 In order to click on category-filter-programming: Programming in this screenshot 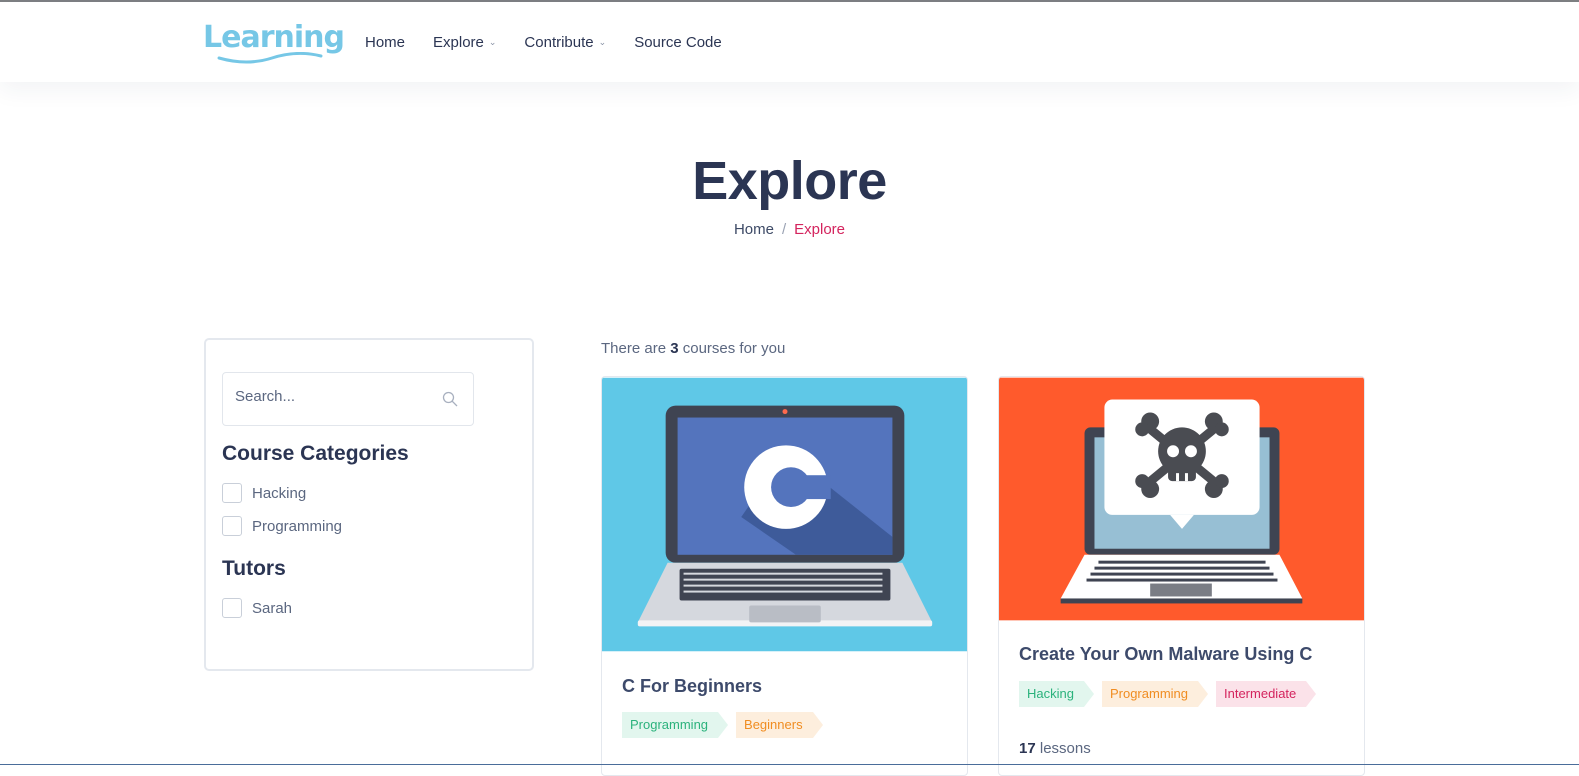, I will do `click(282, 526)`.